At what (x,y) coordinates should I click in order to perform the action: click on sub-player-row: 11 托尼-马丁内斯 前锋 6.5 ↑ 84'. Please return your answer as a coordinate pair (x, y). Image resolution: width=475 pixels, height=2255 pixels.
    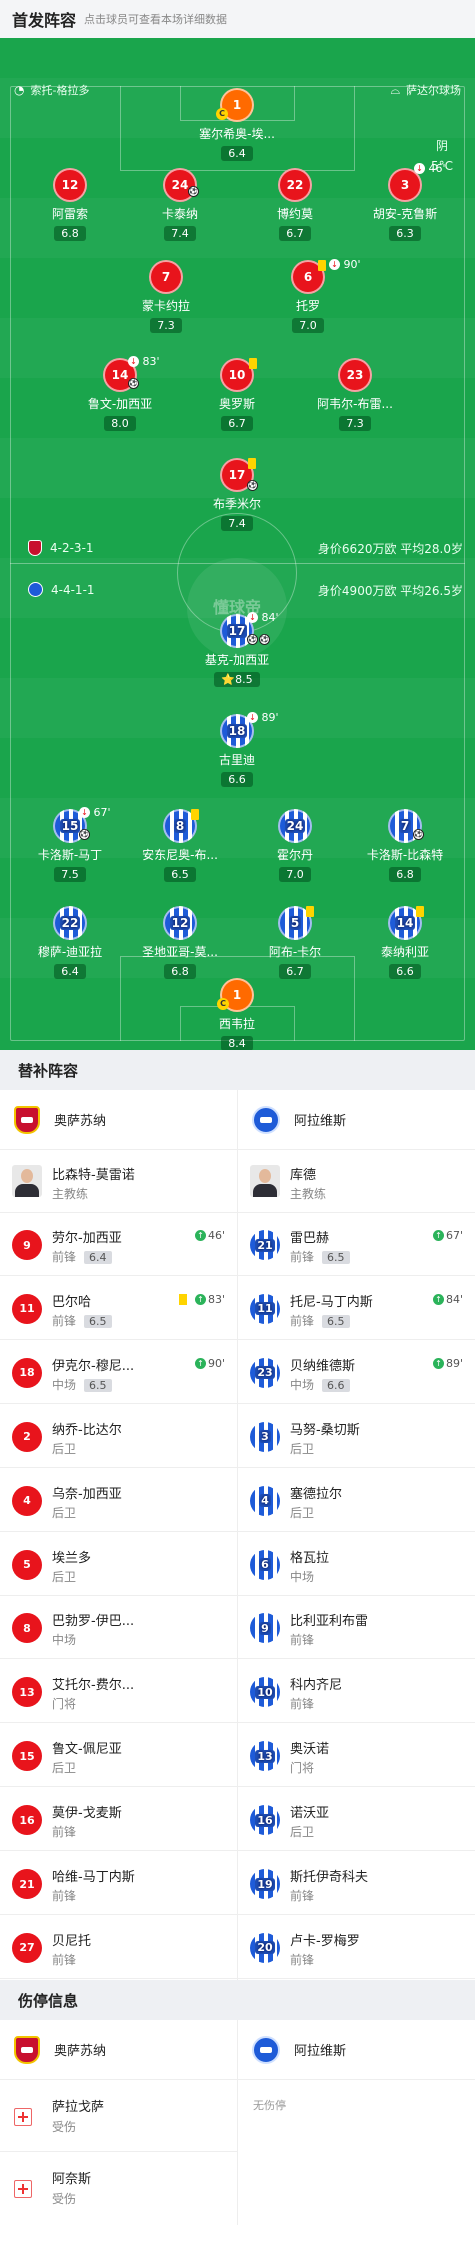
    Looking at the image, I should click on (356, 1308).